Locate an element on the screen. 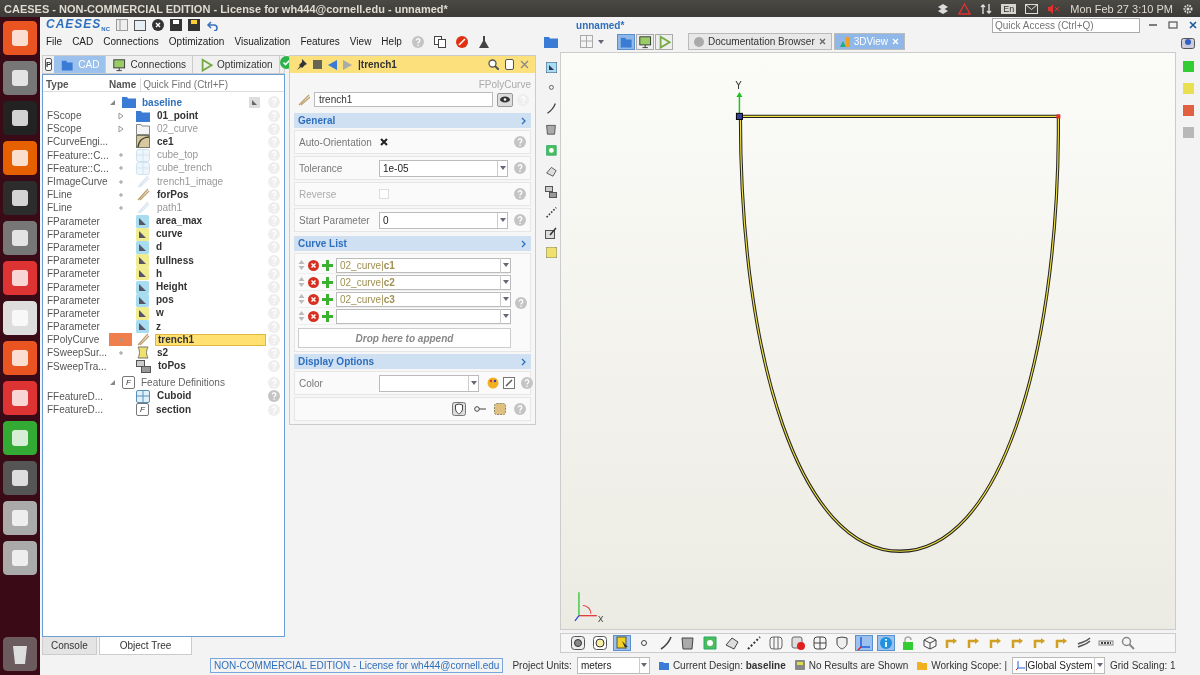 The height and width of the screenshot is (675, 1200). tree-item: area_max is located at coordinates (210, 221).